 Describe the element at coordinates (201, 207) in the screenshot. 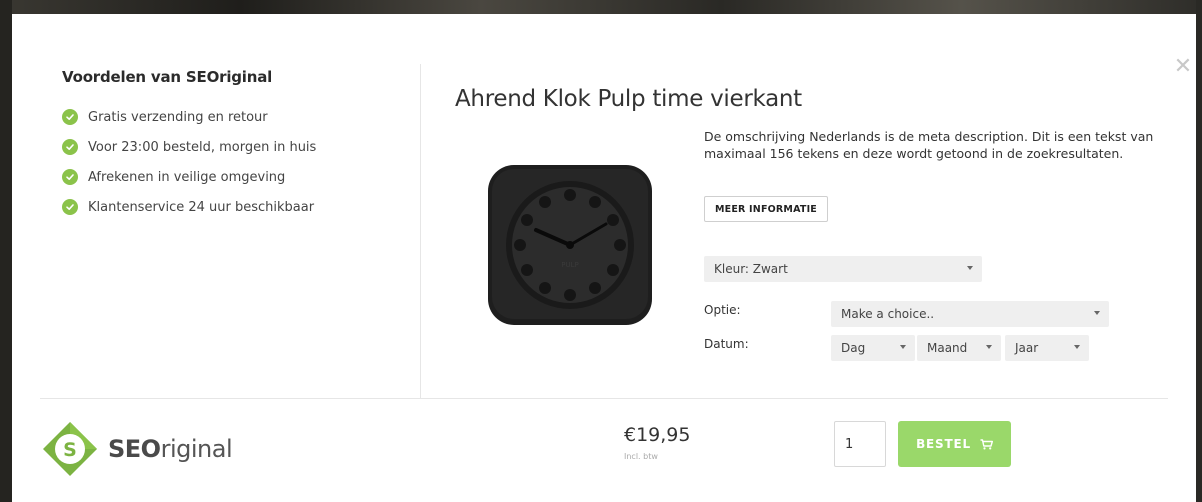

I see `benefit-text: Klantenservice 24 uur beschikbaar` at that location.